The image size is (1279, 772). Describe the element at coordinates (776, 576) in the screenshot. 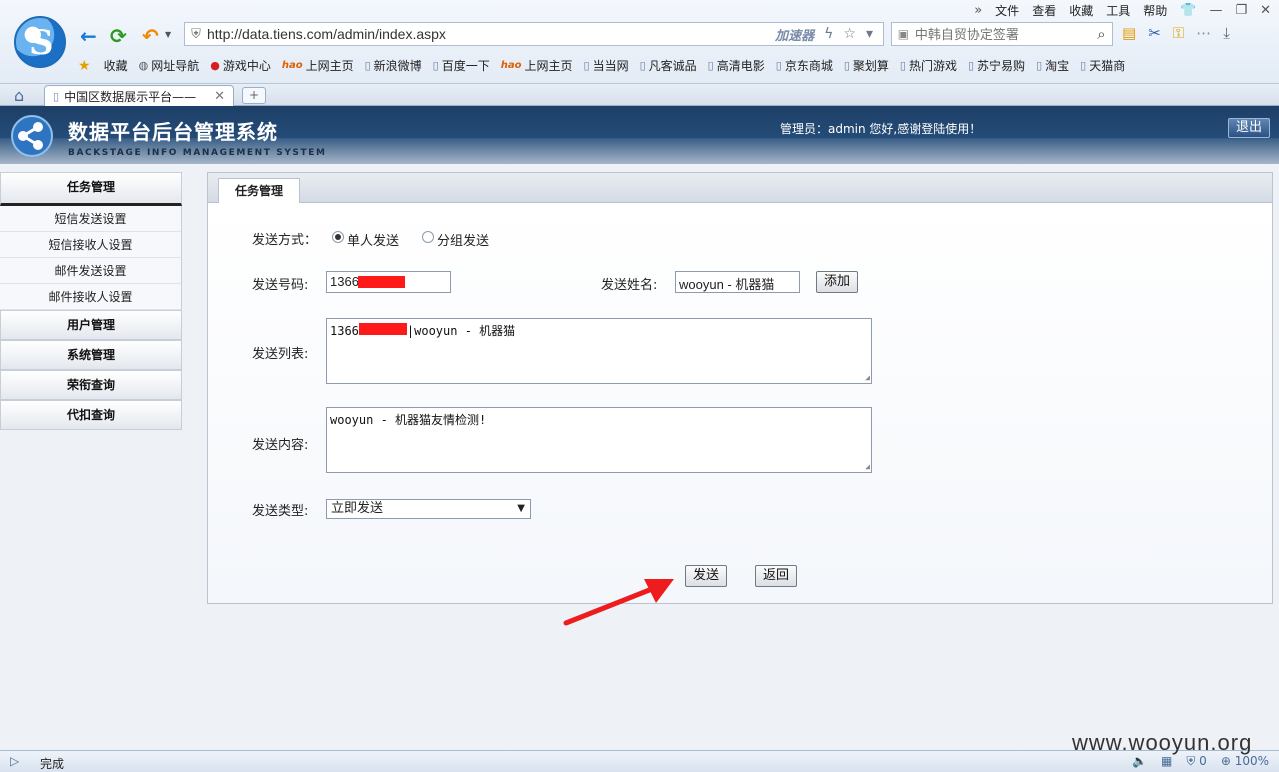

I see `back-button: 返回` at that location.